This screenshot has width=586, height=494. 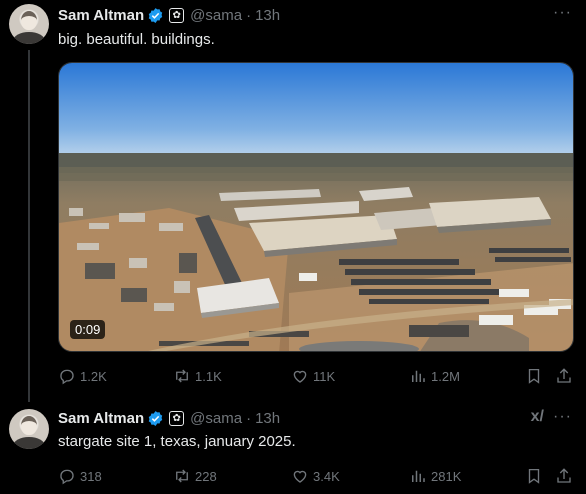 I want to click on repost-count: 228, so click(x=206, y=476).